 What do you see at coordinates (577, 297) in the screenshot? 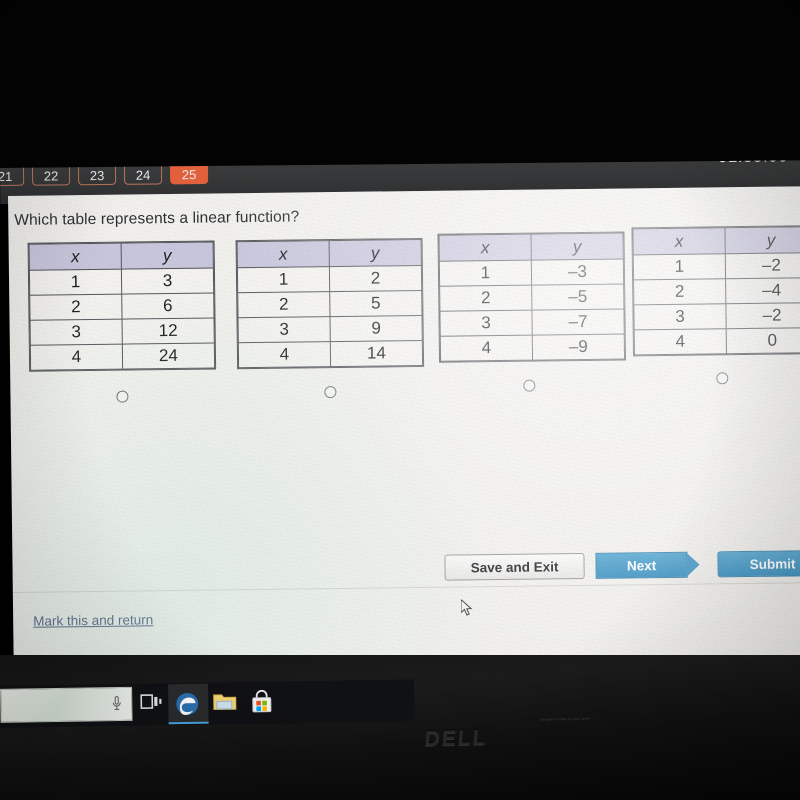
I see `cell-y: –5` at bounding box center [577, 297].